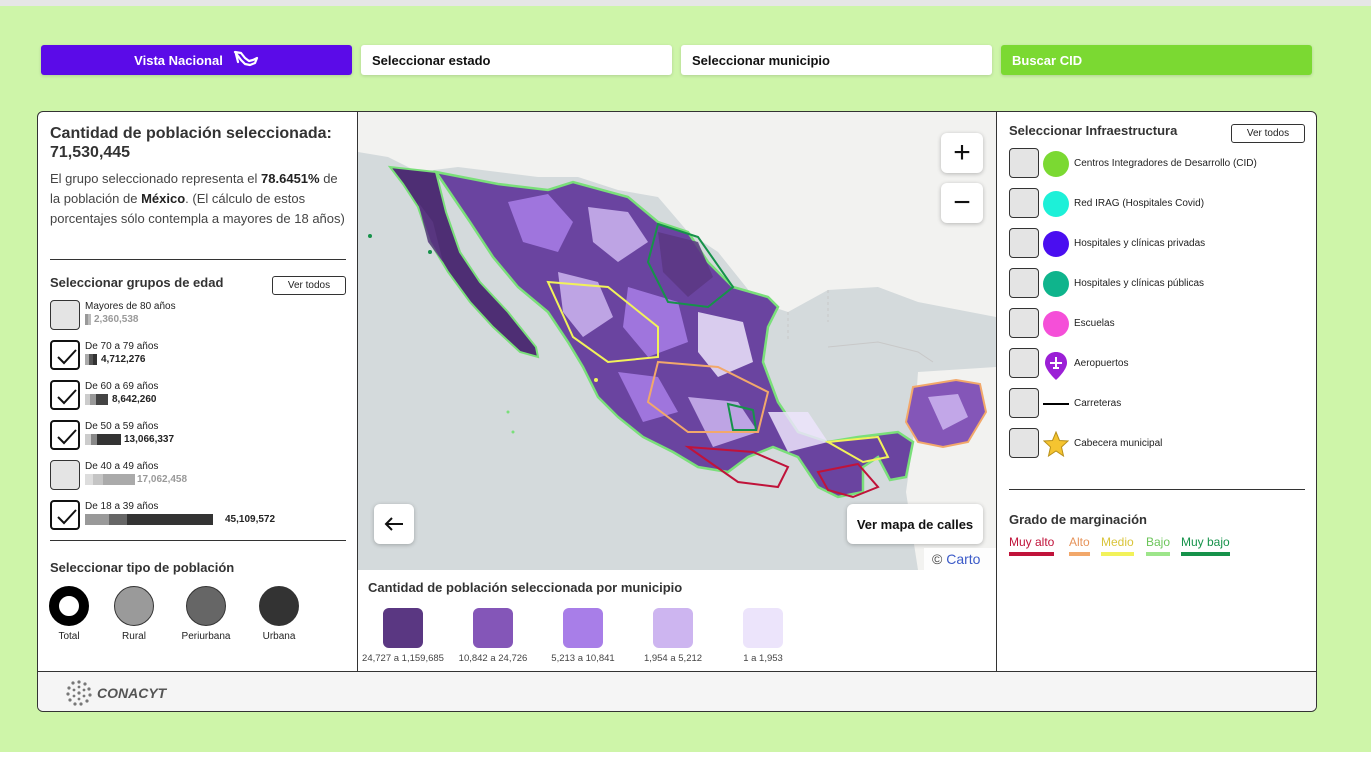  I want to click on population-type-label: Periurbana, so click(206, 636).